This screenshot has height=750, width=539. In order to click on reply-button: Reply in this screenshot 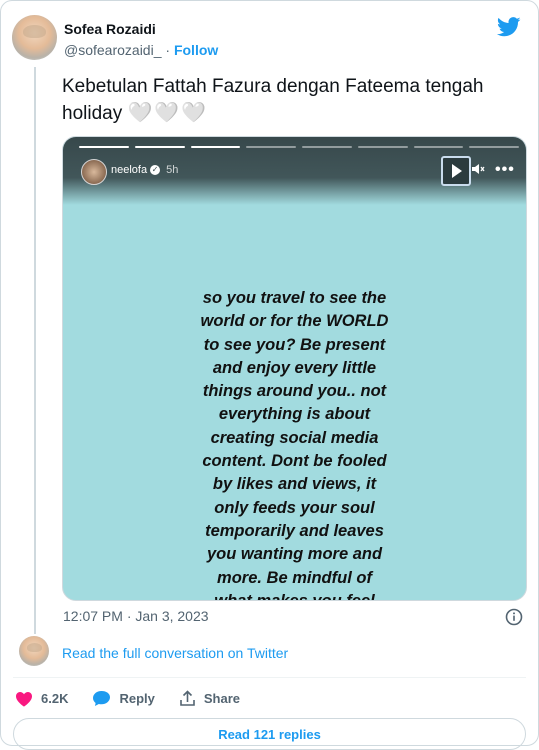, I will do `click(123, 698)`.